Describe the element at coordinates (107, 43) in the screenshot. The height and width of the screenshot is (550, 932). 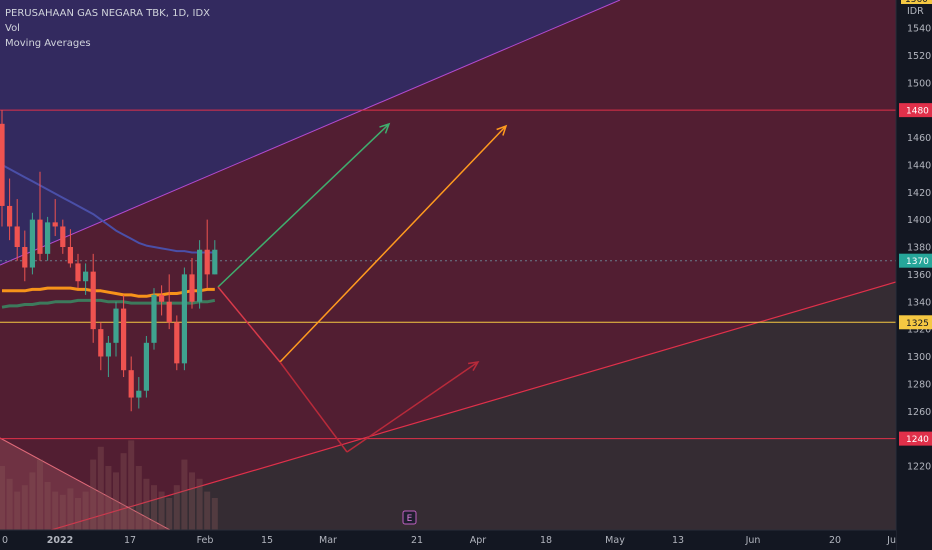
I see `moving-averages-indicator-label: Moving Averages` at that location.